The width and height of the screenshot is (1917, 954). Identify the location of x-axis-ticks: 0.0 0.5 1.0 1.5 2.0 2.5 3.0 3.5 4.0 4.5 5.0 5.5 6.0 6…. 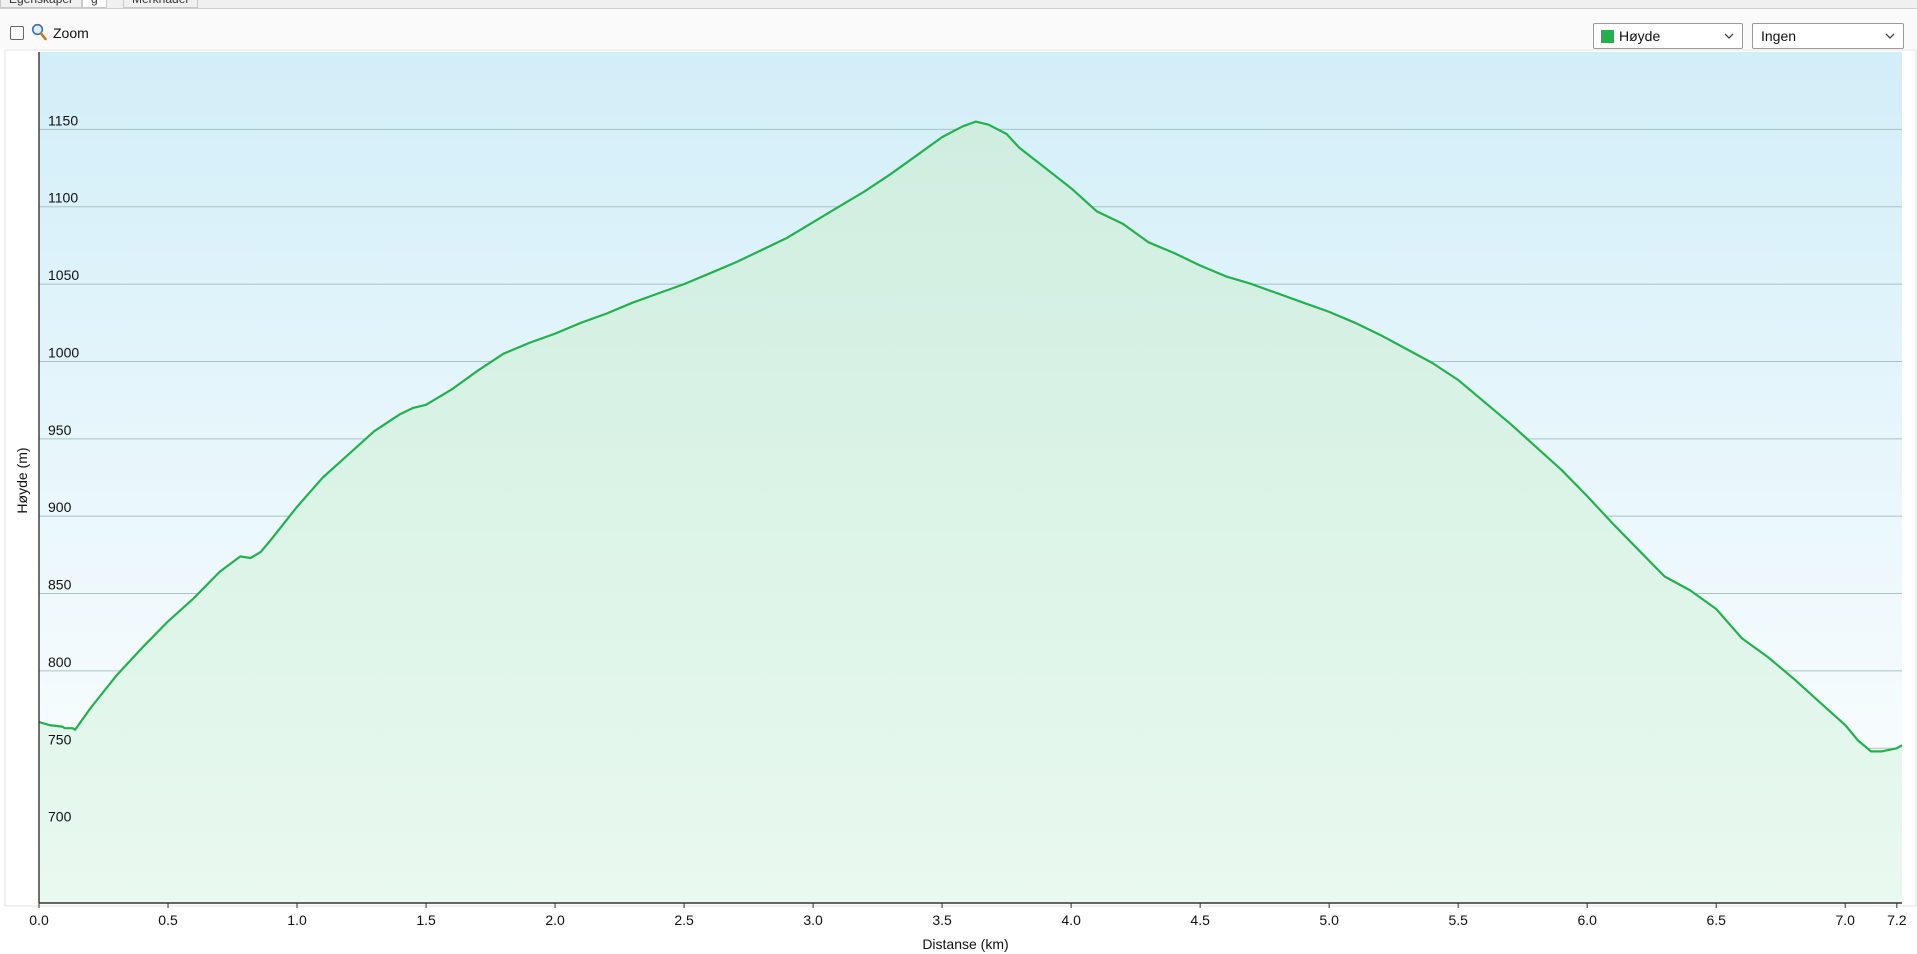
(968, 915).